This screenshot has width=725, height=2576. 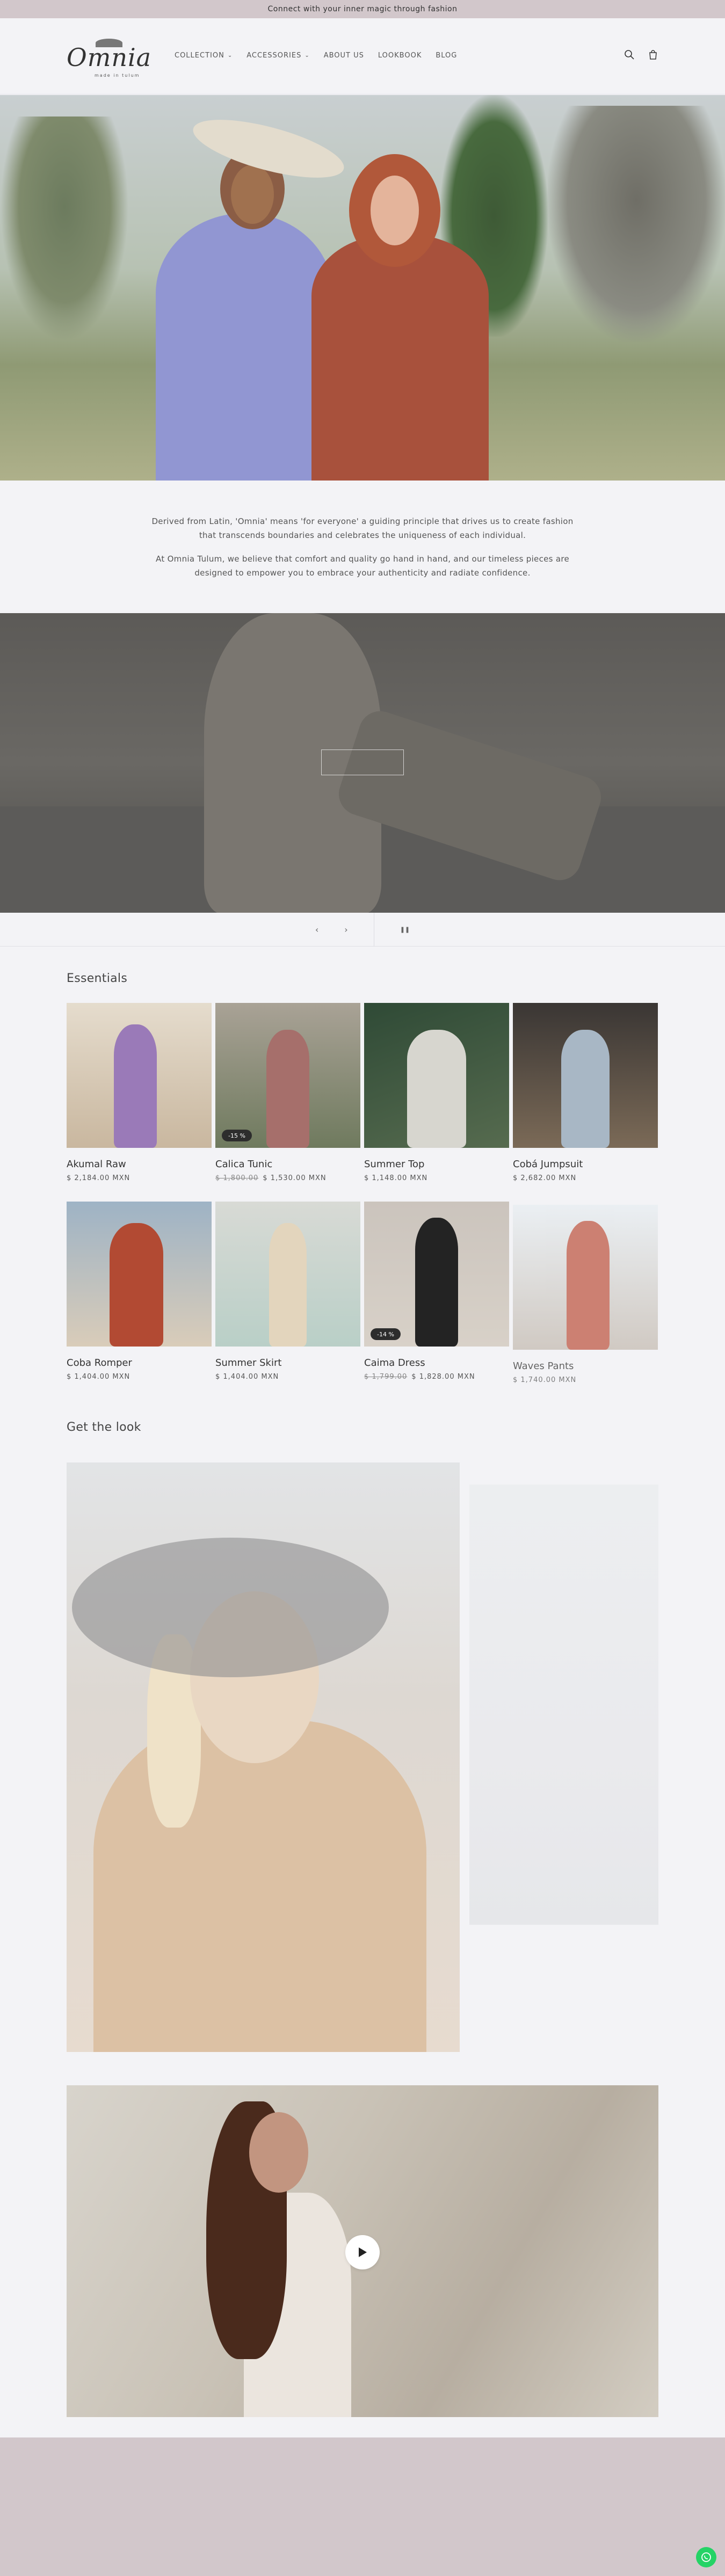 I want to click on slide-prev-icon: ‹, so click(x=316, y=930).